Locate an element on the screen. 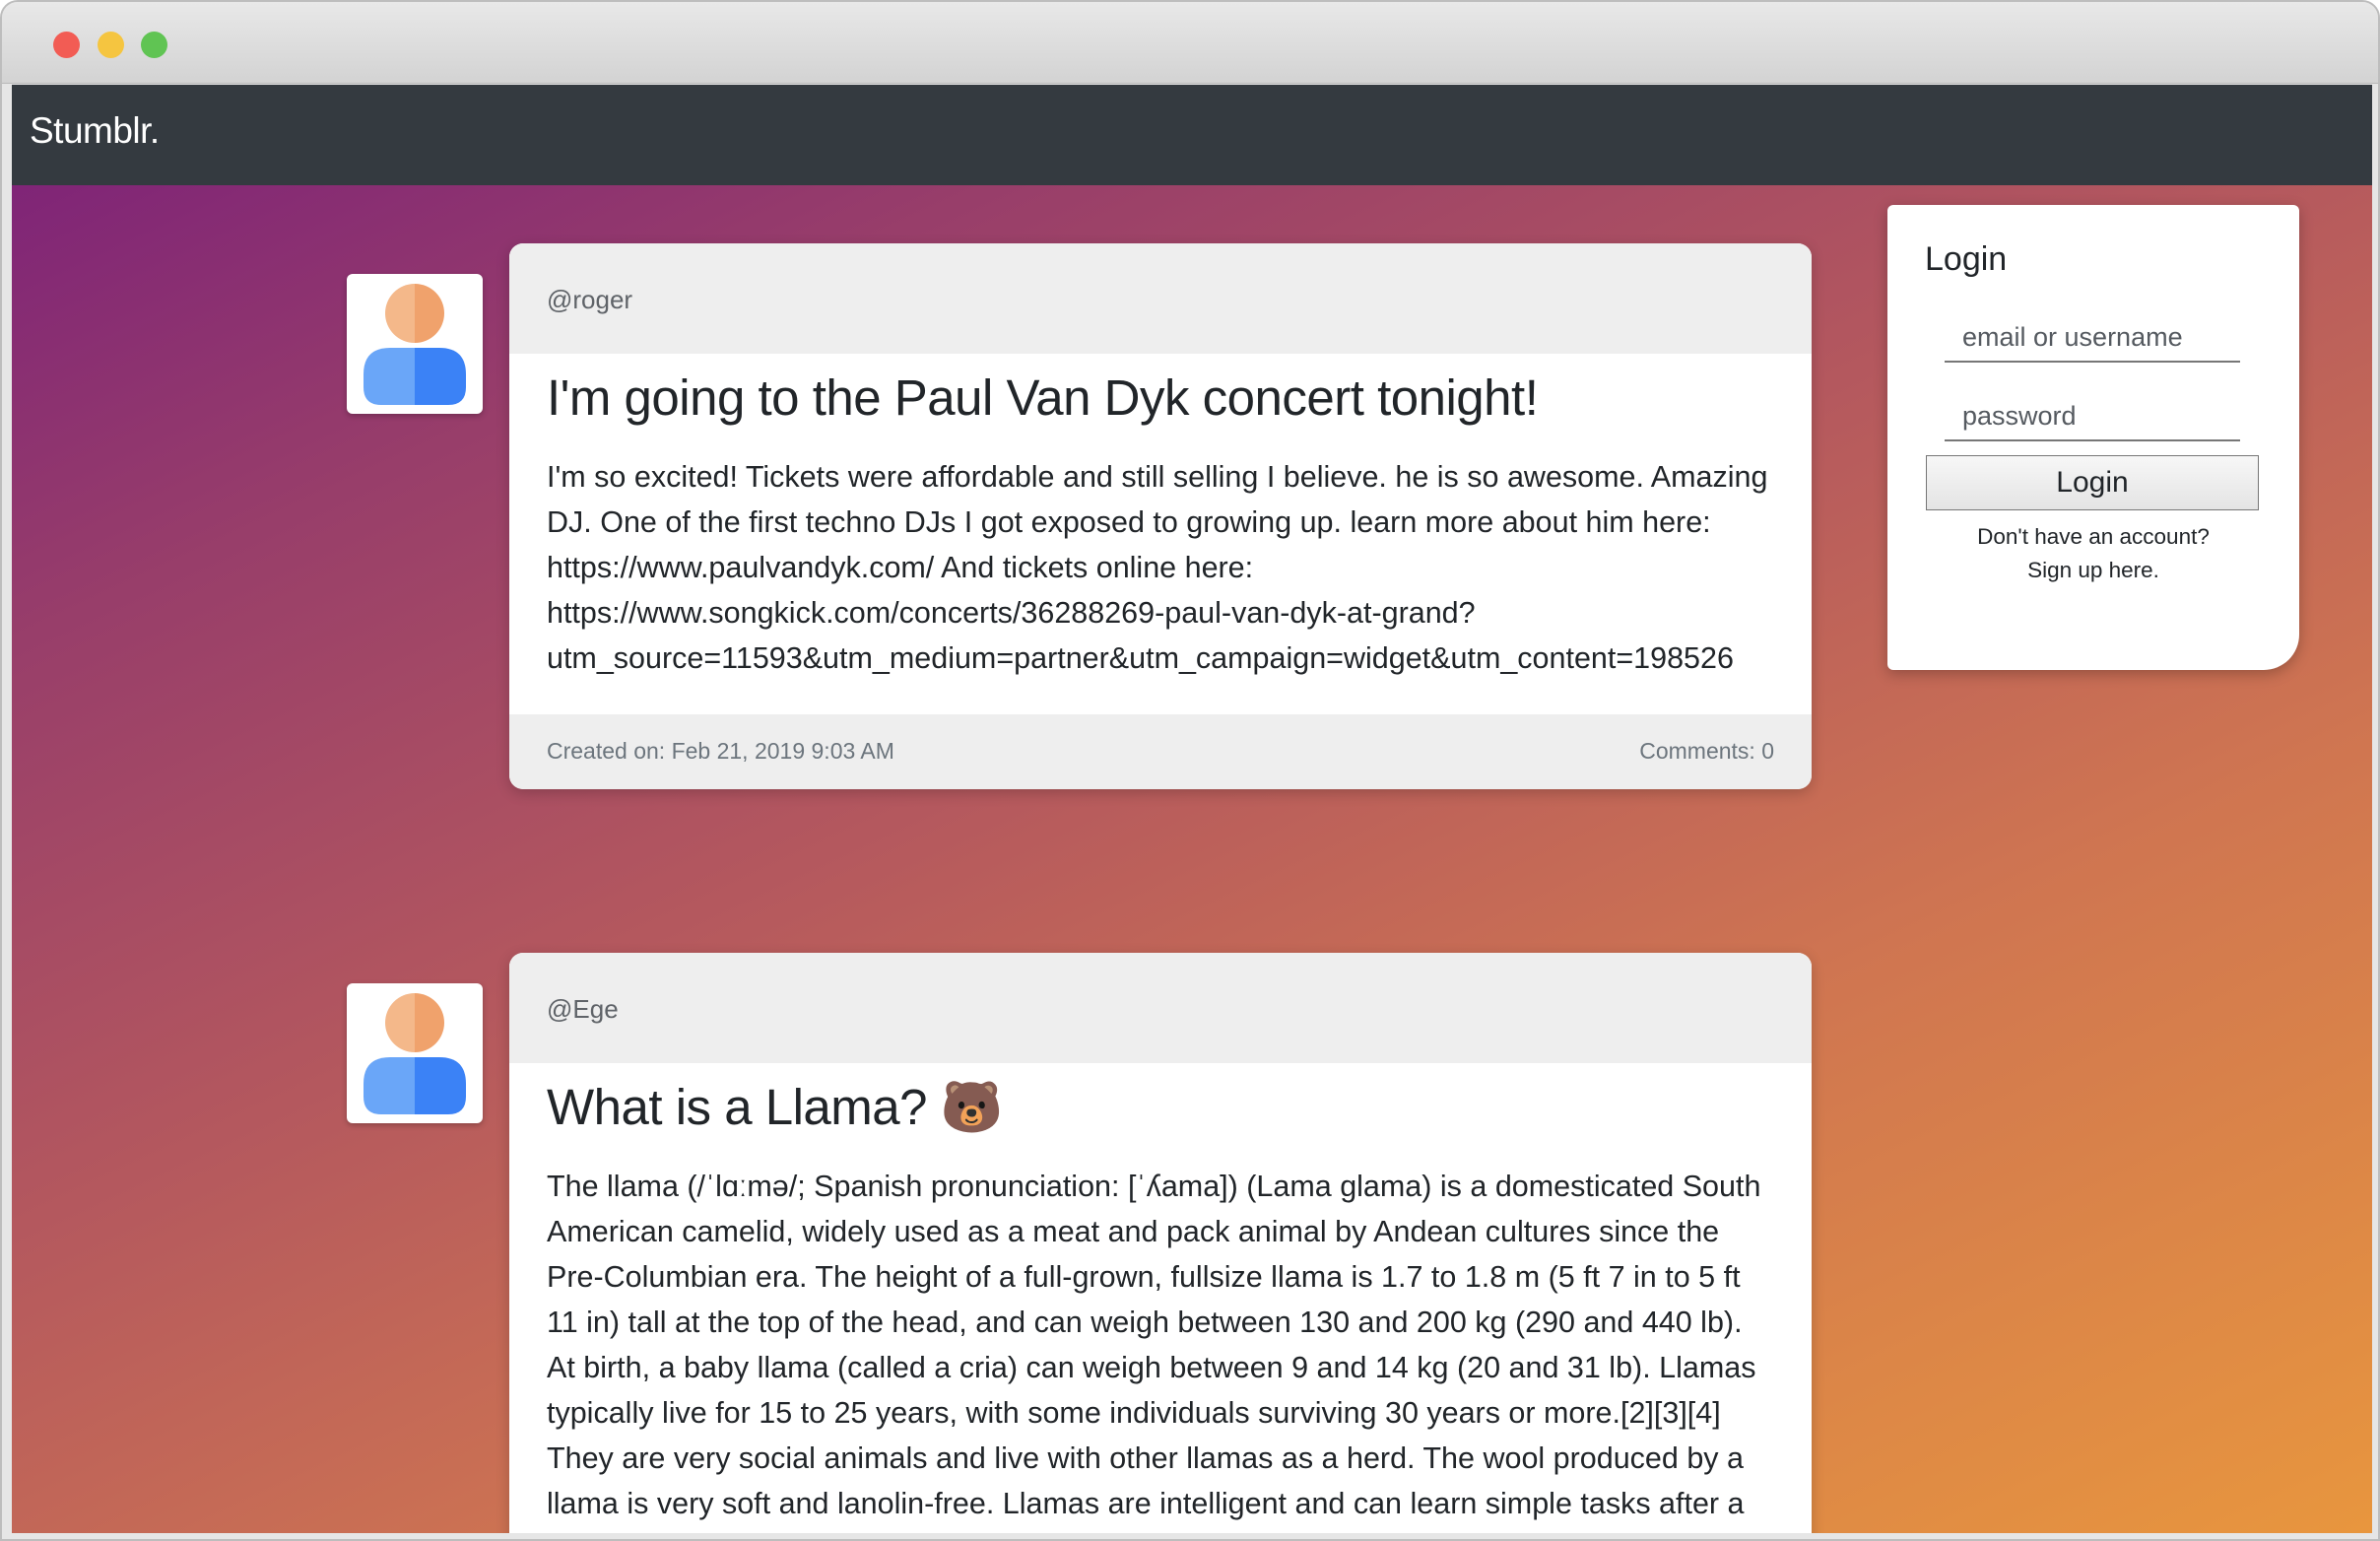  login-title: Login is located at coordinates (1966, 259).